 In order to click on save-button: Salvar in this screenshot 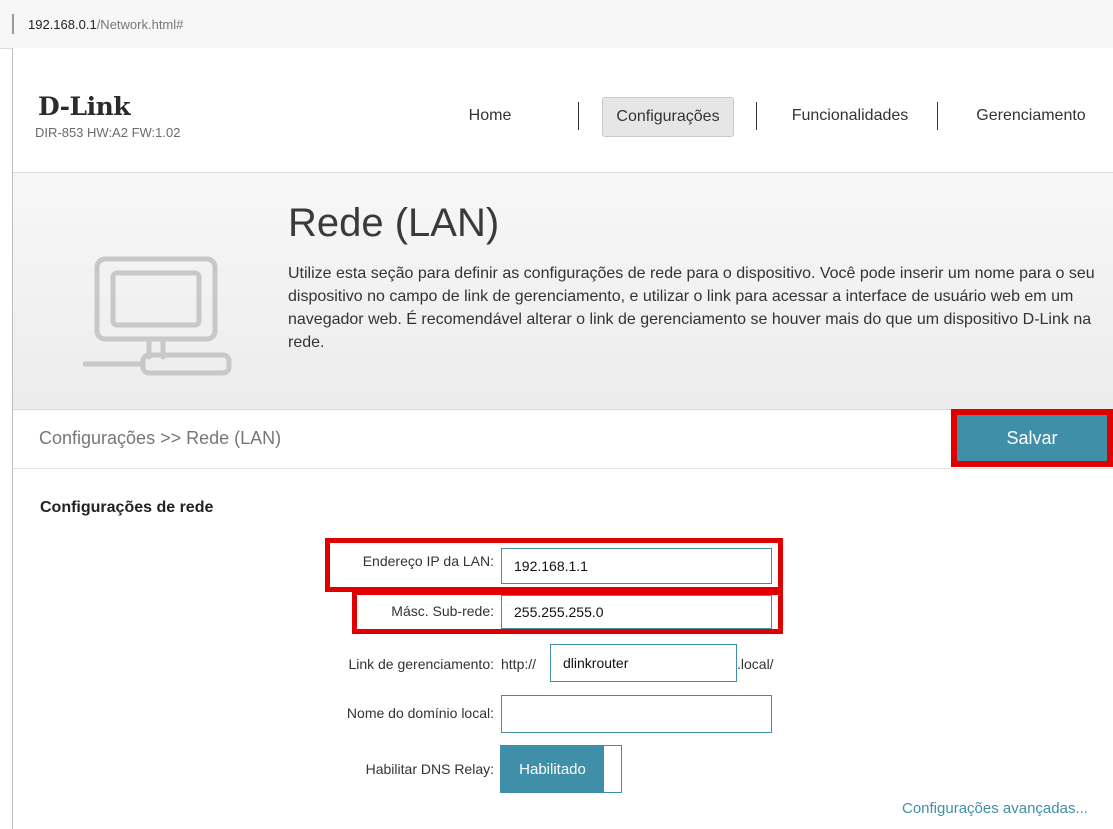, I will do `click(1032, 438)`.